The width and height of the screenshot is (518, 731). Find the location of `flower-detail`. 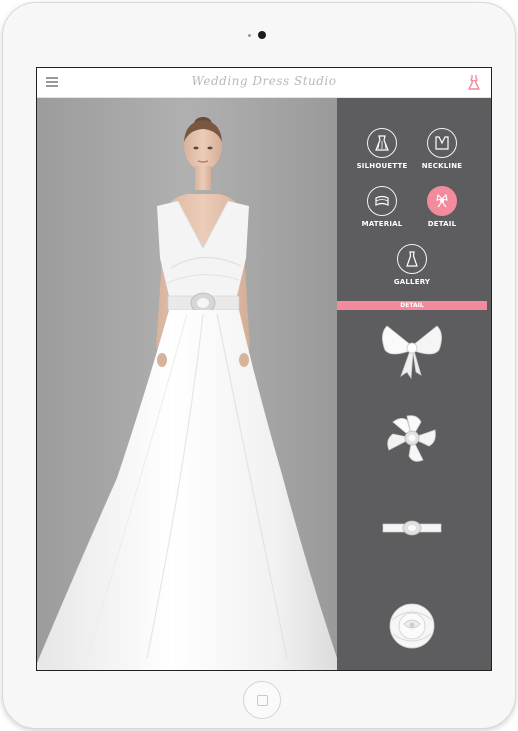

flower-detail is located at coordinates (412, 628).